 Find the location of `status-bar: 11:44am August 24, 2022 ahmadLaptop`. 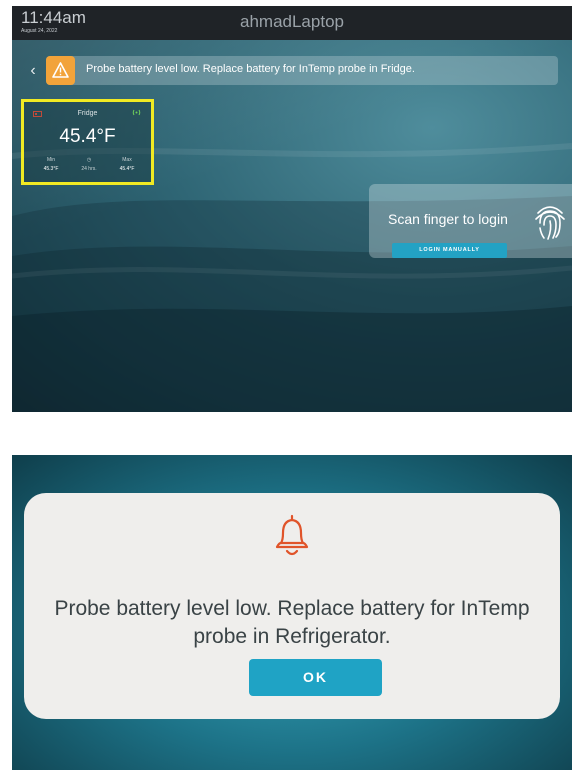

status-bar: 11:44am August 24, 2022 ahmadLaptop is located at coordinates (292, 23).